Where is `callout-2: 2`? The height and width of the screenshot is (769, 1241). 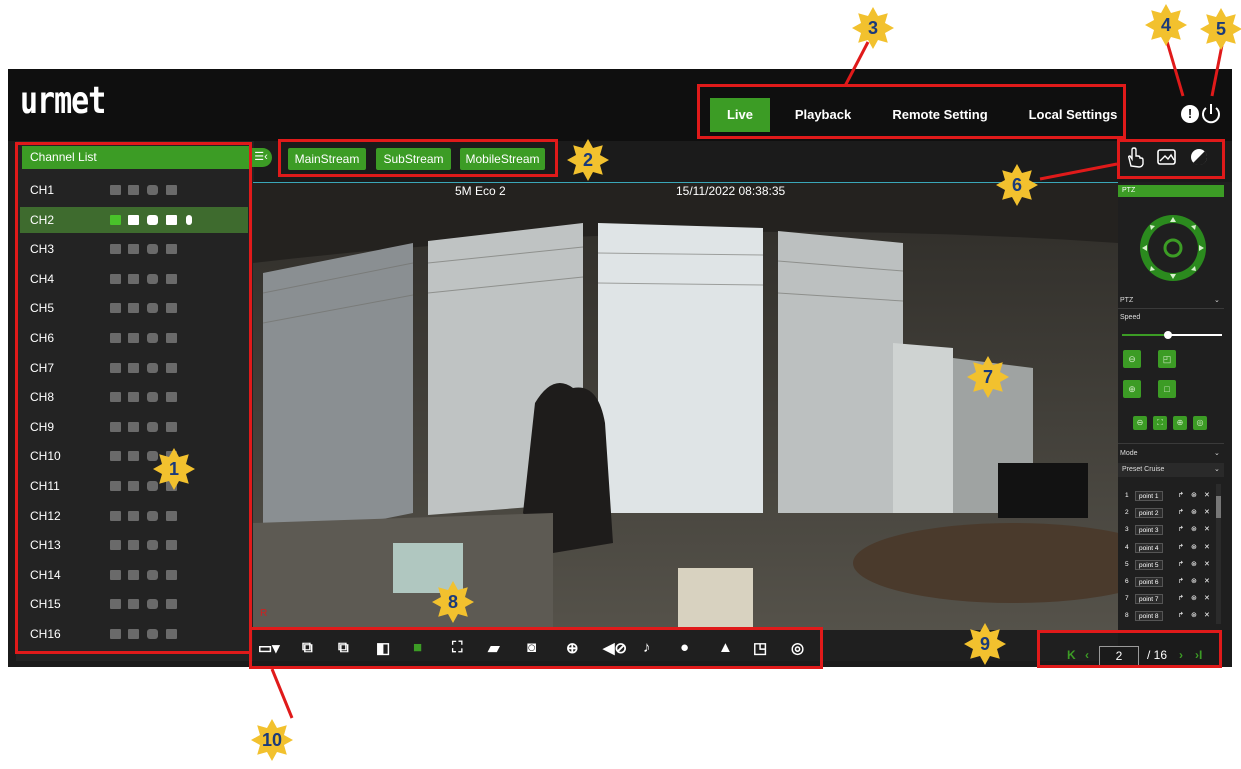 callout-2: 2 is located at coordinates (588, 160).